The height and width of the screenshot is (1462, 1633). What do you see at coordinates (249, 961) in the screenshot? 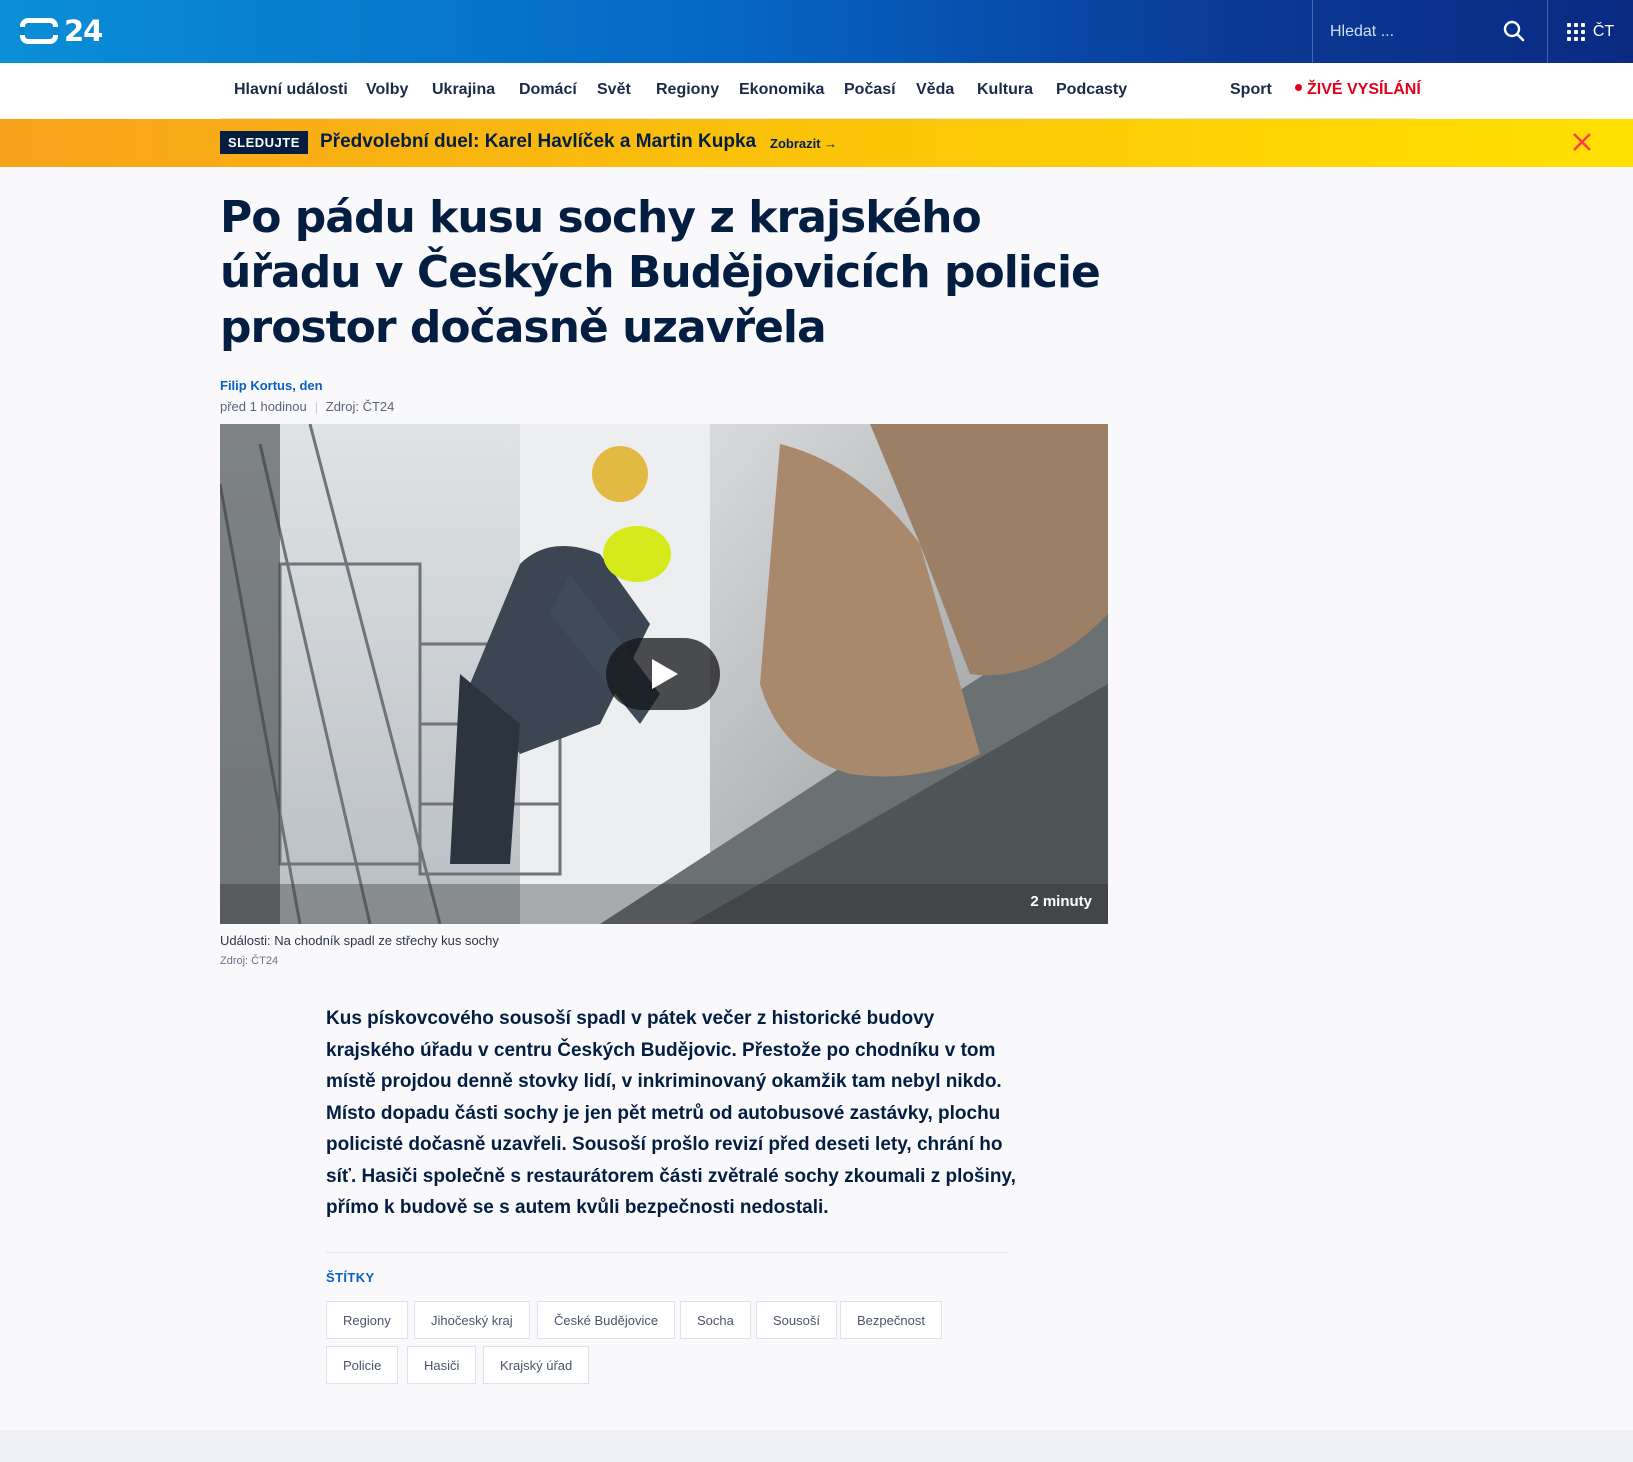
I see `video-caption-source: Zdroj: ČT24` at bounding box center [249, 961].